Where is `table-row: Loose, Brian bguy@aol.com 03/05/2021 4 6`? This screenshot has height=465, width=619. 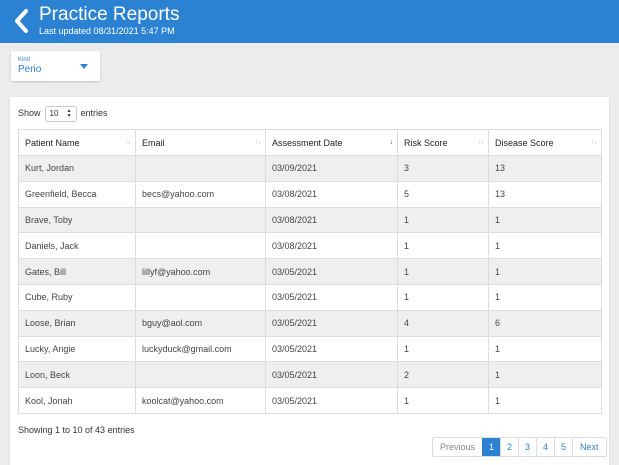 table-row: Loose, Brian bguy@aol.com 03/05/2021 4 6 is located at coordinates (310, 323).